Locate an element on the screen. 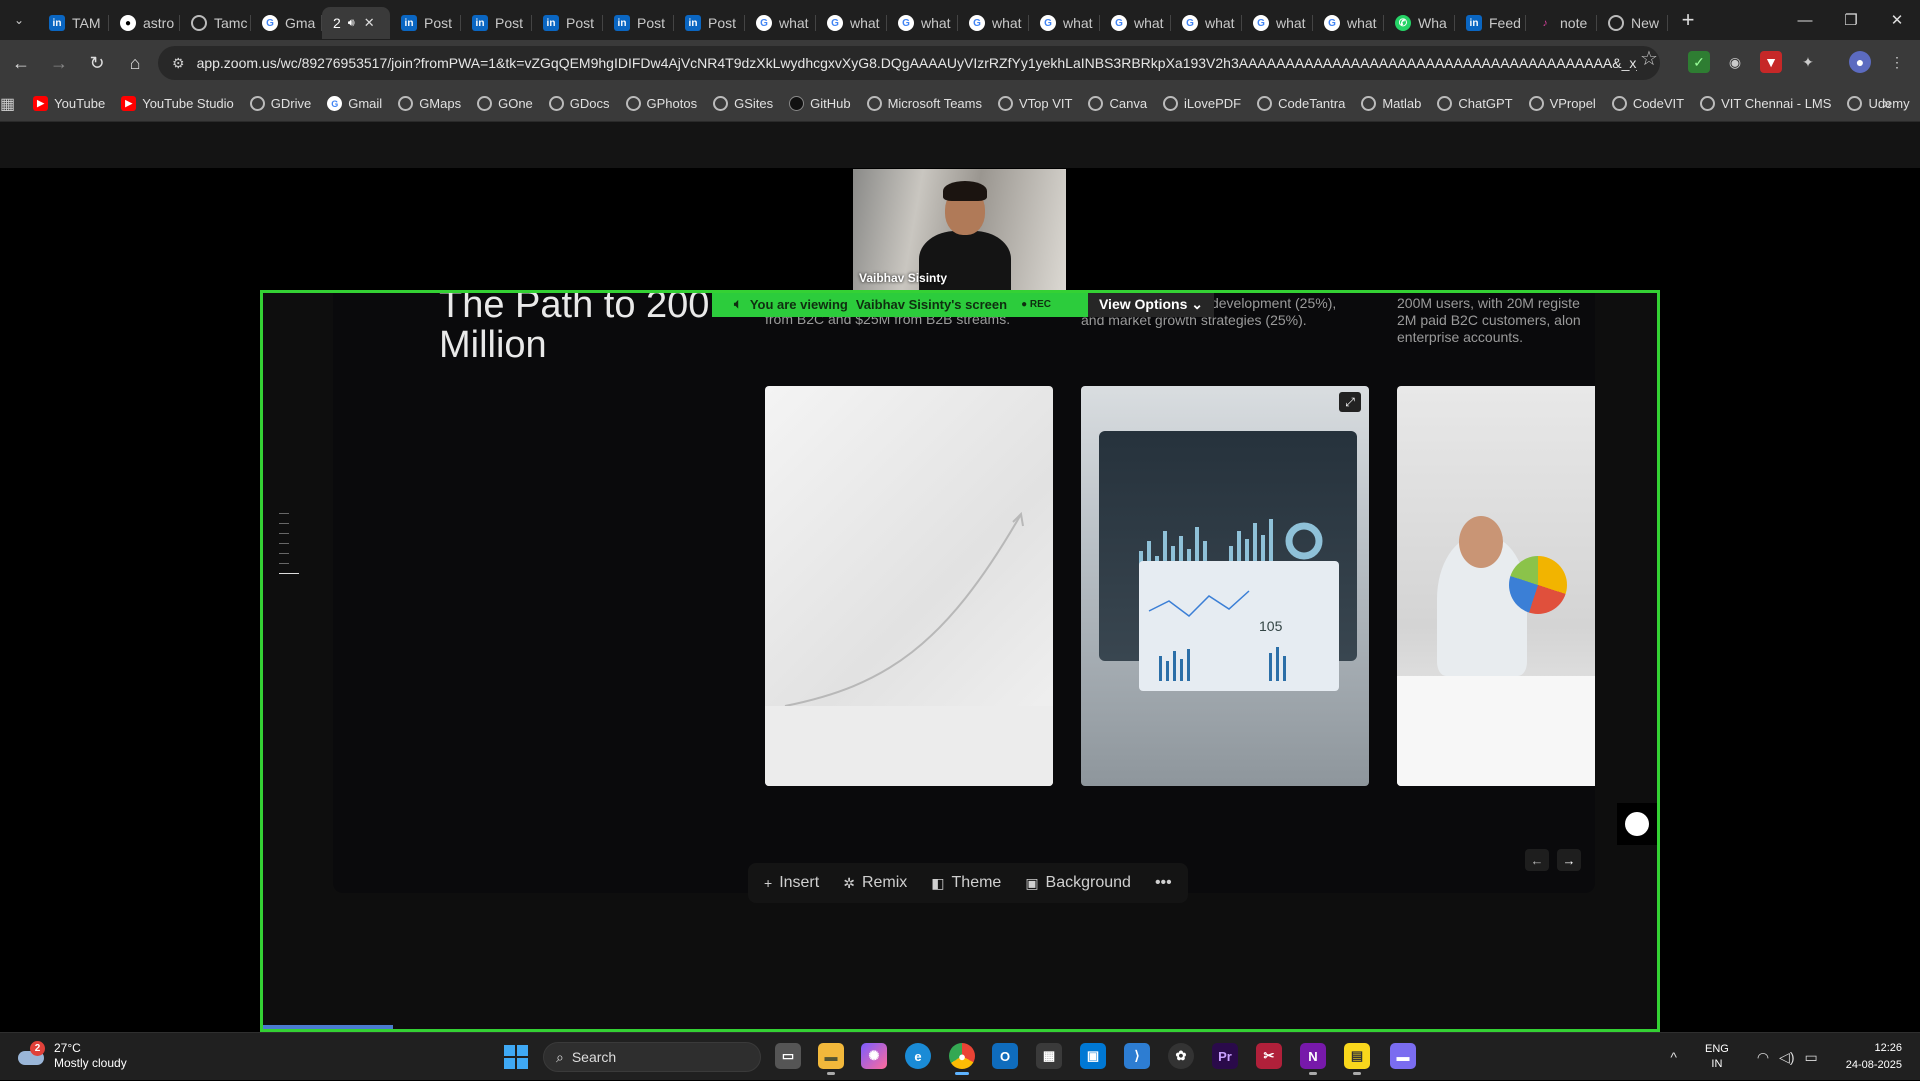  camera-extension-icon: ◉ is located at coordinates (1735, 62).